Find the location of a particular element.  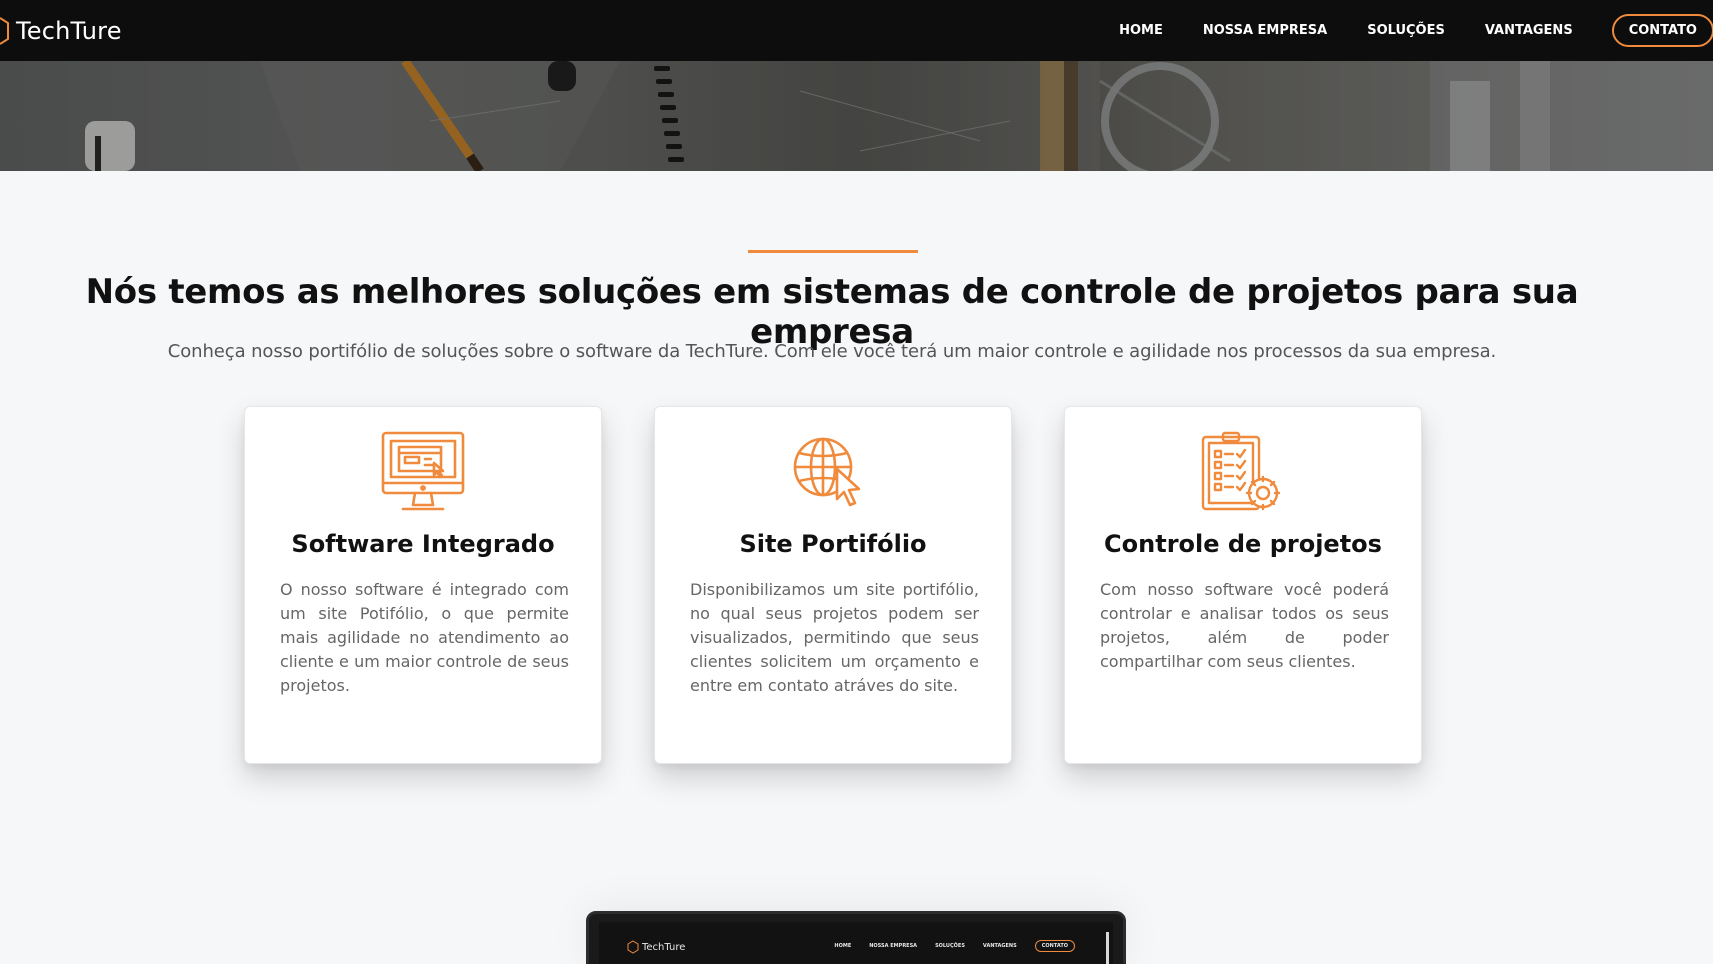

brand-logo: TechTure is located at coordinates (61, 31).